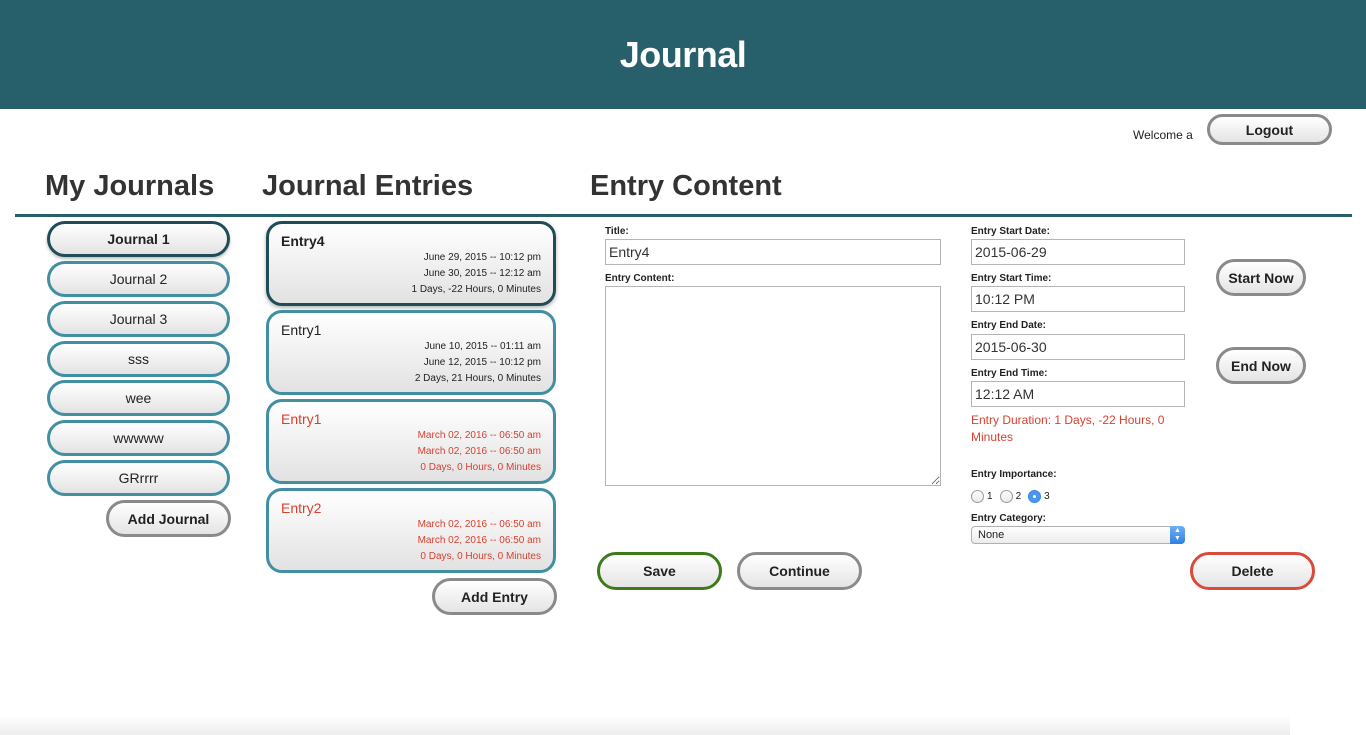 This screenshot has height=735, width=1366. Describe the element at coordinates (494, 596) in the screenshot. I see `add-entry-button: Add Entry` at that location.